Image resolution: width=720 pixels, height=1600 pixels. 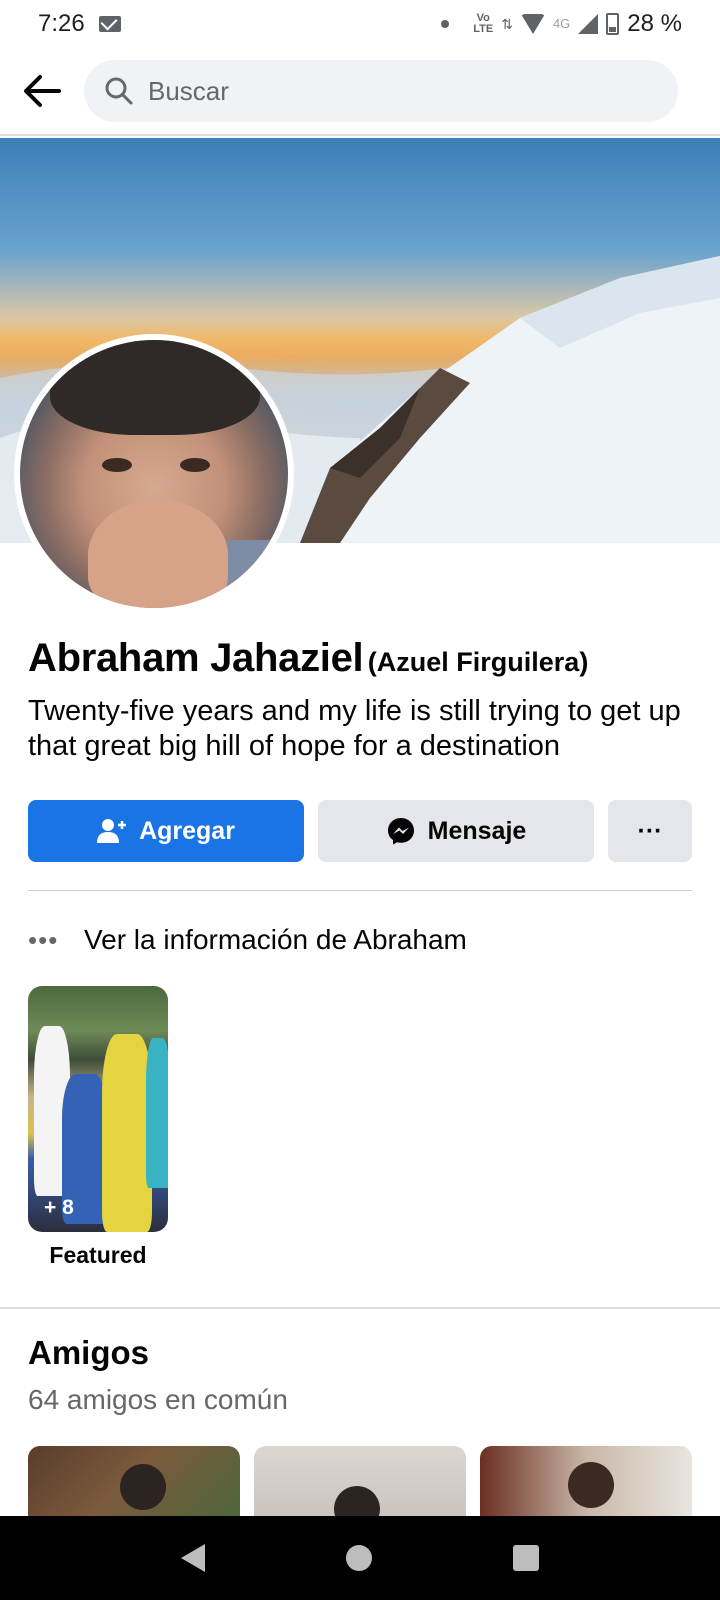 I want to click on notification-dot-icon, so click(x=445, y=24).